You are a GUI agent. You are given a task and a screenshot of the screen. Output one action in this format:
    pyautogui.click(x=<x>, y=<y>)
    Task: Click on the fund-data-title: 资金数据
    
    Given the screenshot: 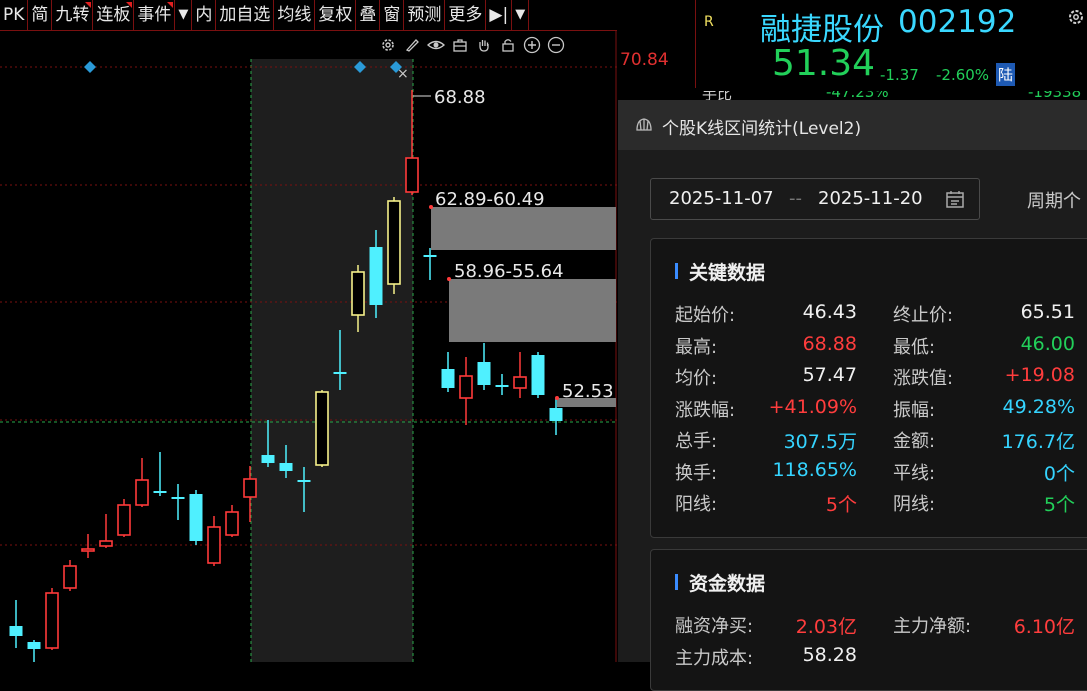 What is the action you would take?
    pyautogui.click(x=727, y=584)
    